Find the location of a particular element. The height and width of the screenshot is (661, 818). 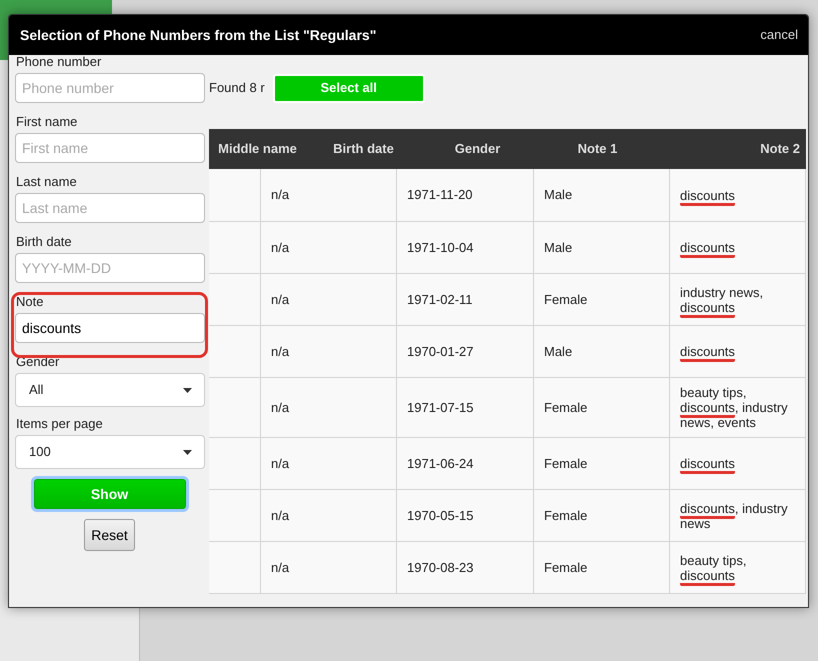

table-cell: 1971-02-11 is located at coordinates (465, 299).